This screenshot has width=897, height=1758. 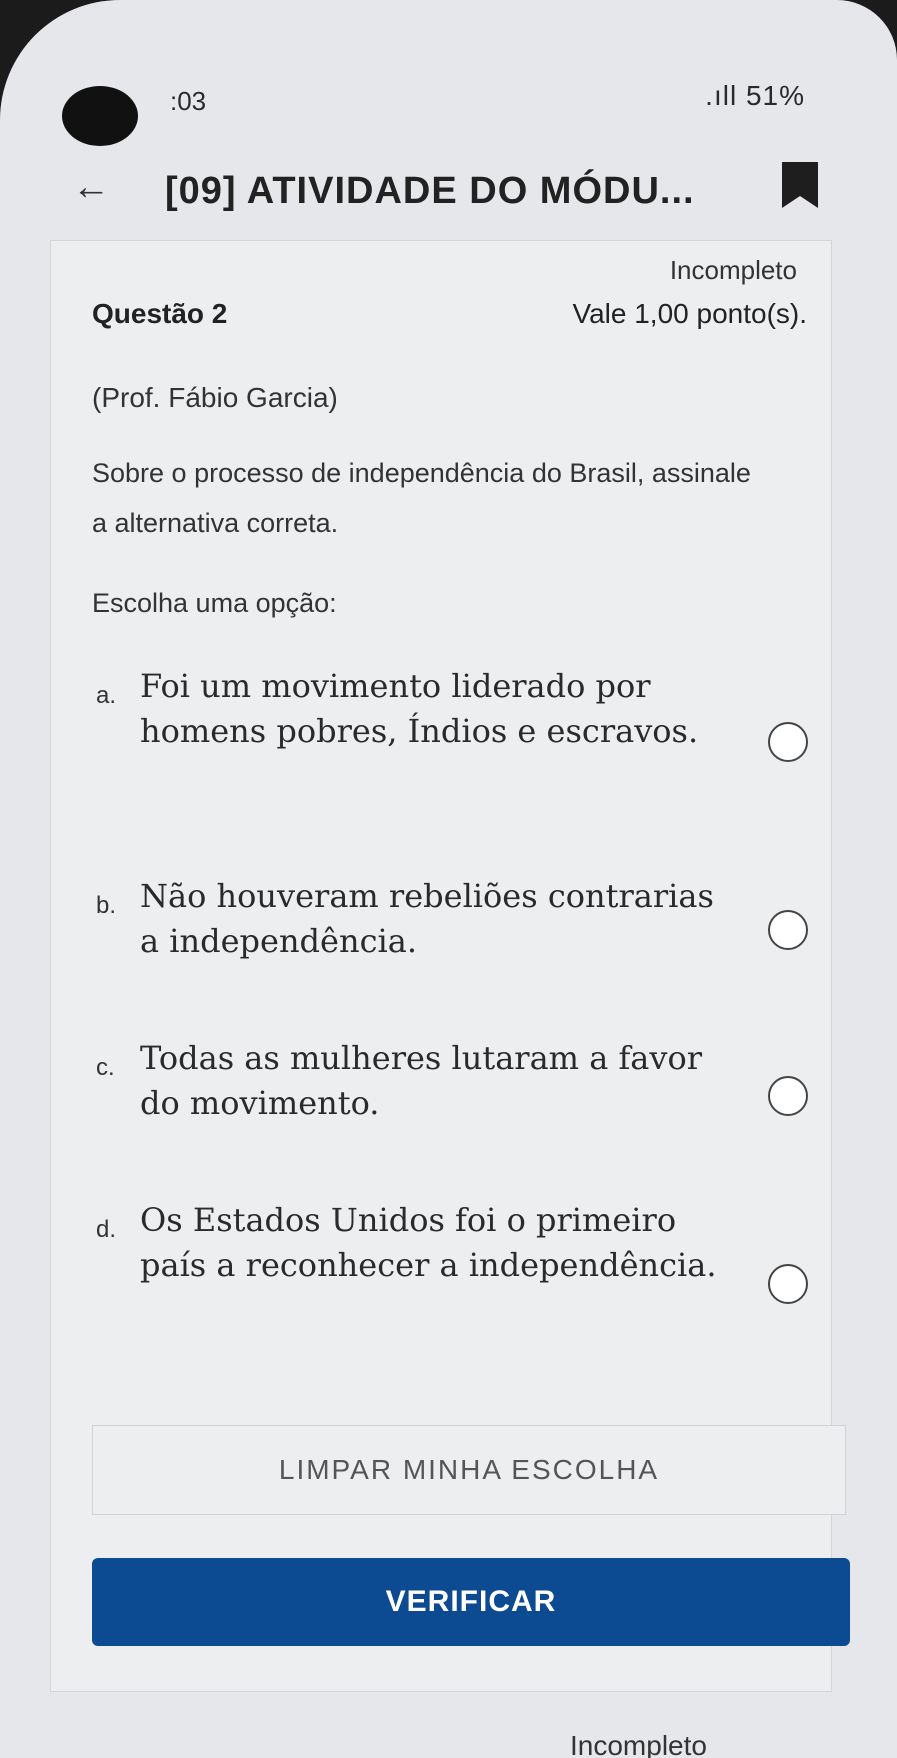 I want to click on choose-label: Escolha uma opção:, so click(x=214, y=603).